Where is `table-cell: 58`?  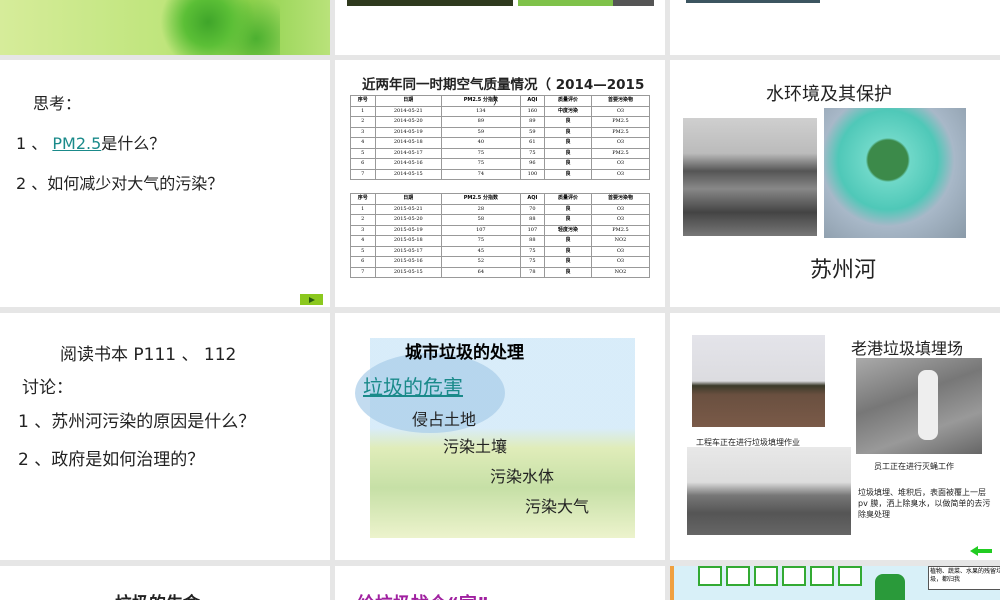 table-cell: 58 is located at coordinates (481, 220).